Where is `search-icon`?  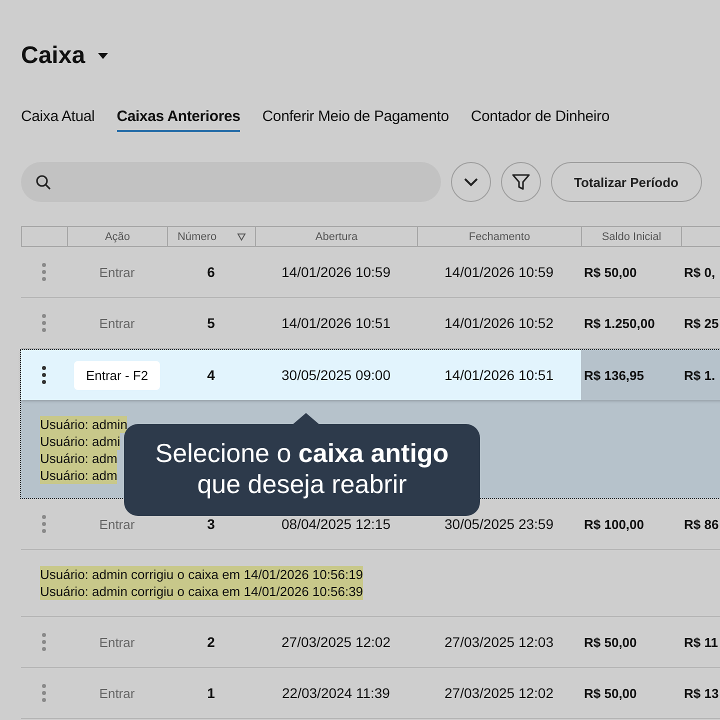
search-icon is located at coordinates (43, 182).